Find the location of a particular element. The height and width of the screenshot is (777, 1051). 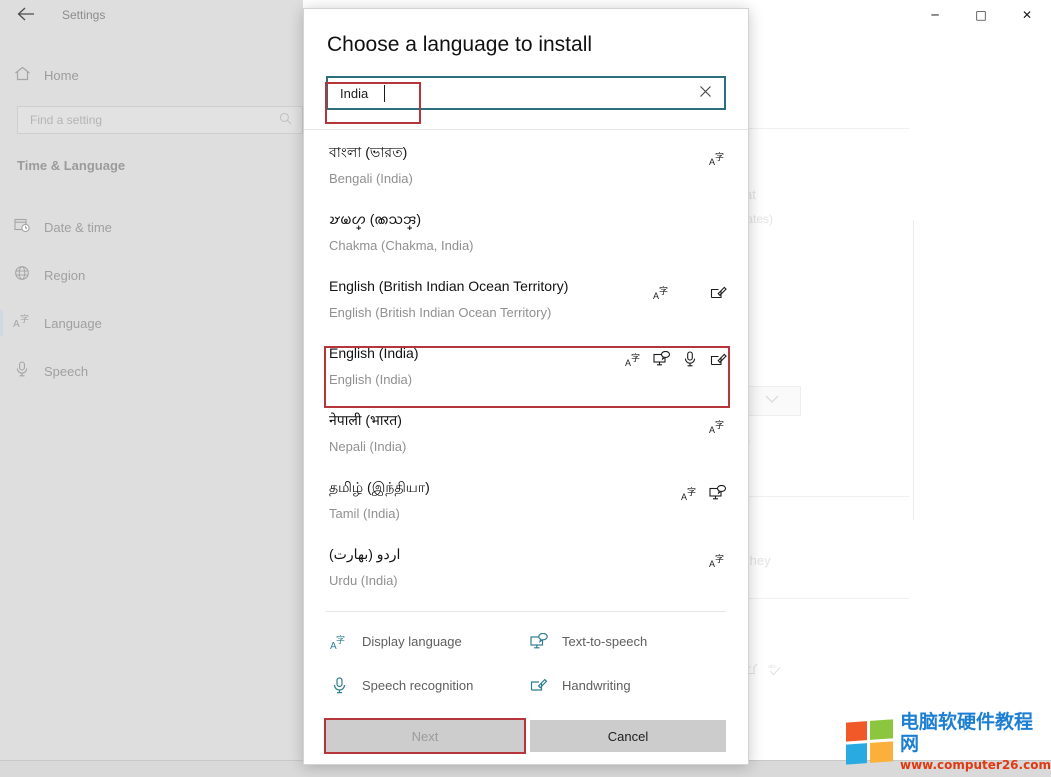

legend-divider is located at coordinates (526, 611).